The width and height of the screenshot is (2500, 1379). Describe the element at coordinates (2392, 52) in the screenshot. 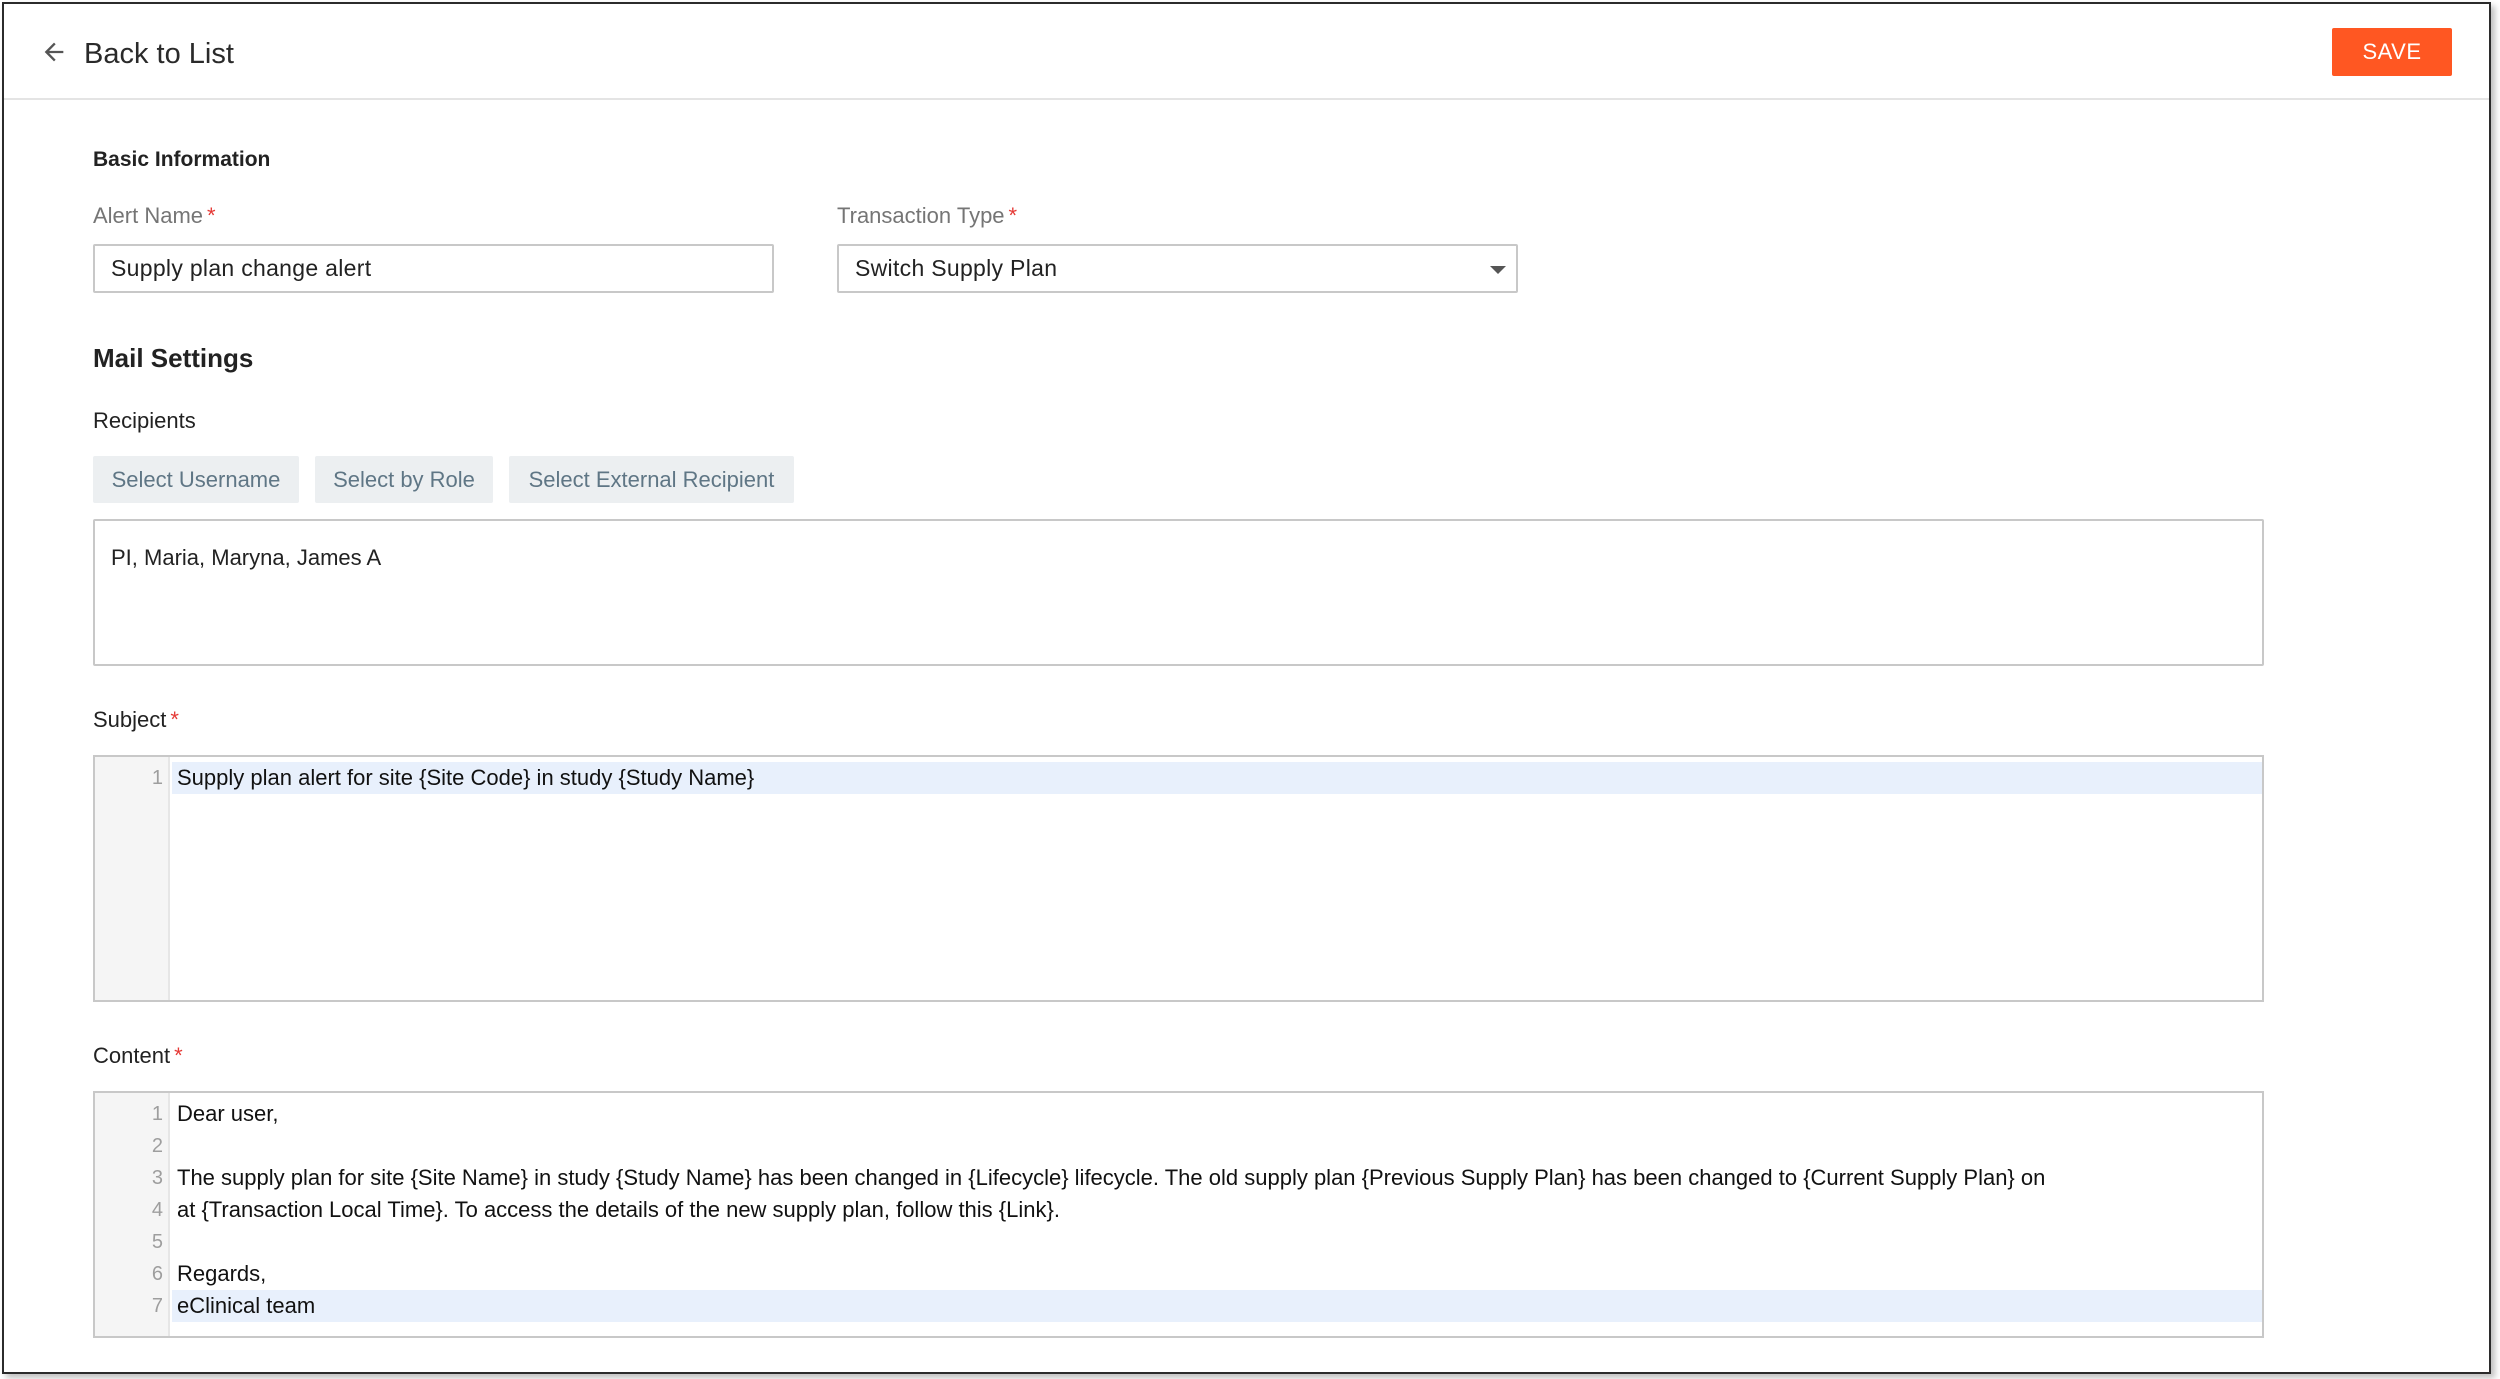

I see `save-button: SAVE` at that location.